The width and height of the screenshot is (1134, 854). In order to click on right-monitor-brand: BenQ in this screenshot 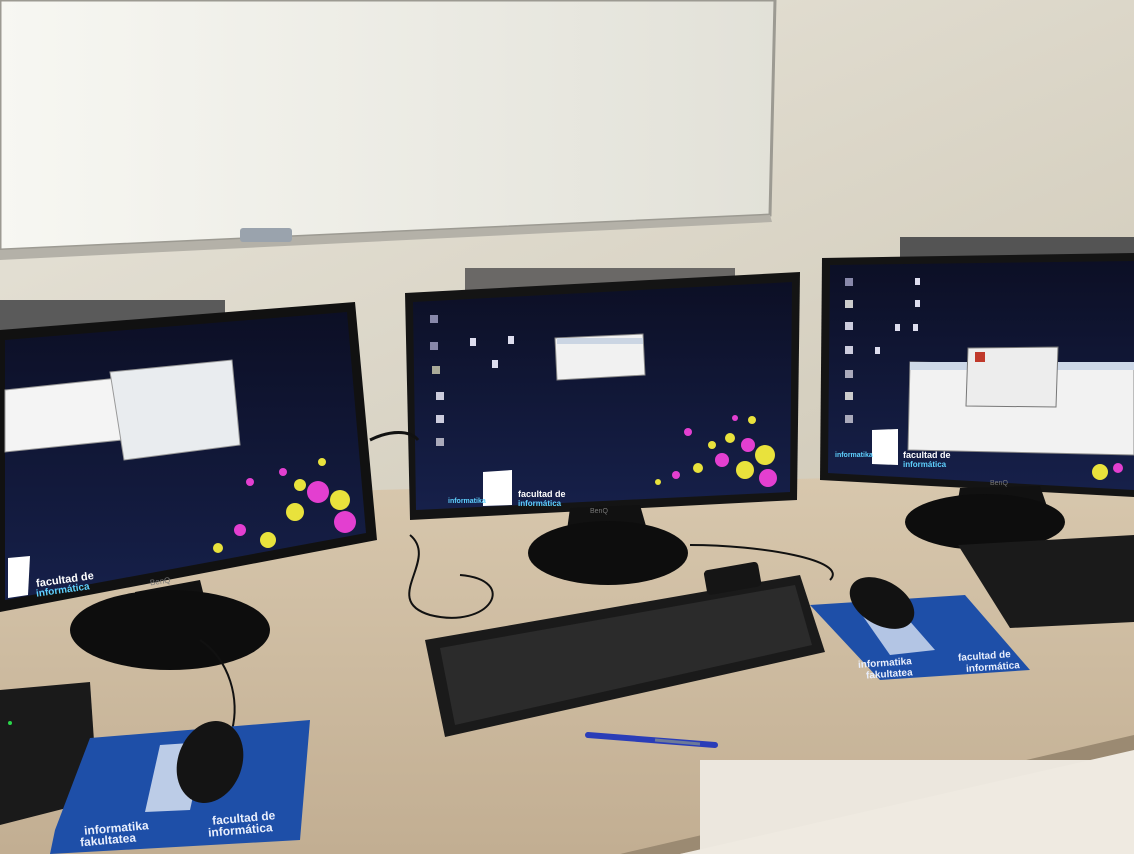, I will do `click(999, 483)`.